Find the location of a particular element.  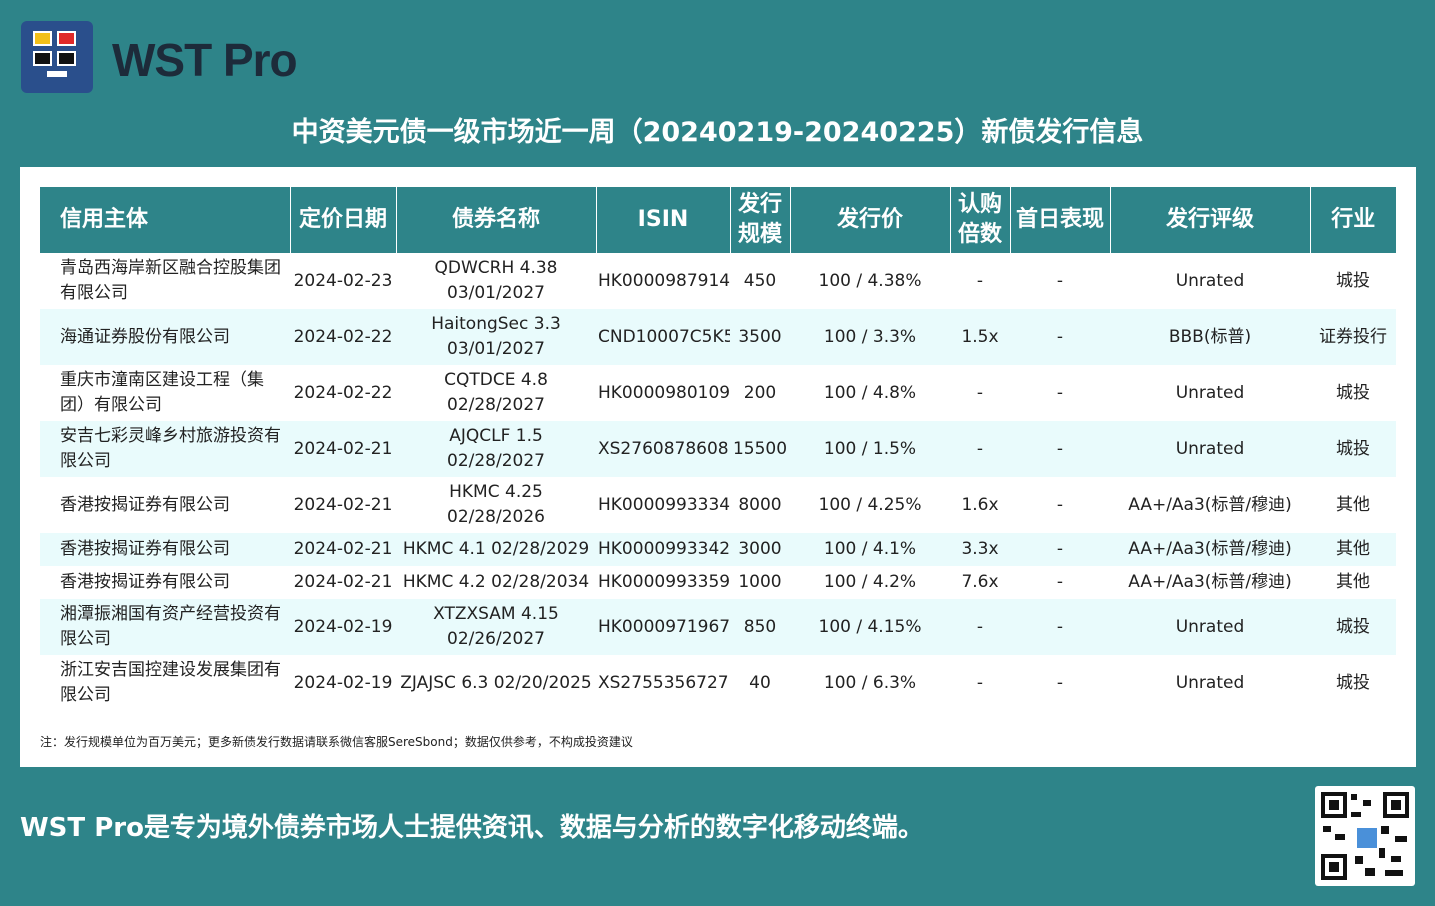

cell-bond-name: ZJAJSC 6.3 02/20/2025 is located at coordinates (496, 682).